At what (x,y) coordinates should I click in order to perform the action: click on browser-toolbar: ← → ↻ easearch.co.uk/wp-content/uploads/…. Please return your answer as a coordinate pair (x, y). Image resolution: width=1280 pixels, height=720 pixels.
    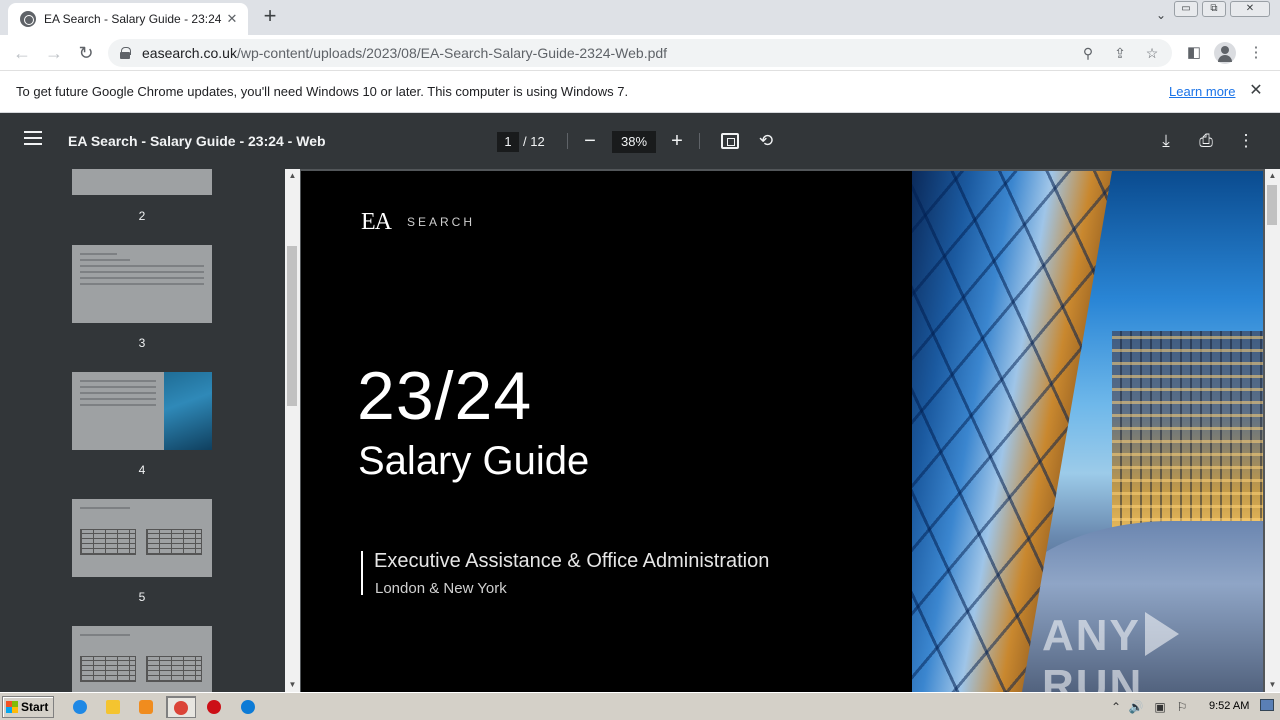
    Looking at the image, I should click on (640, 53).